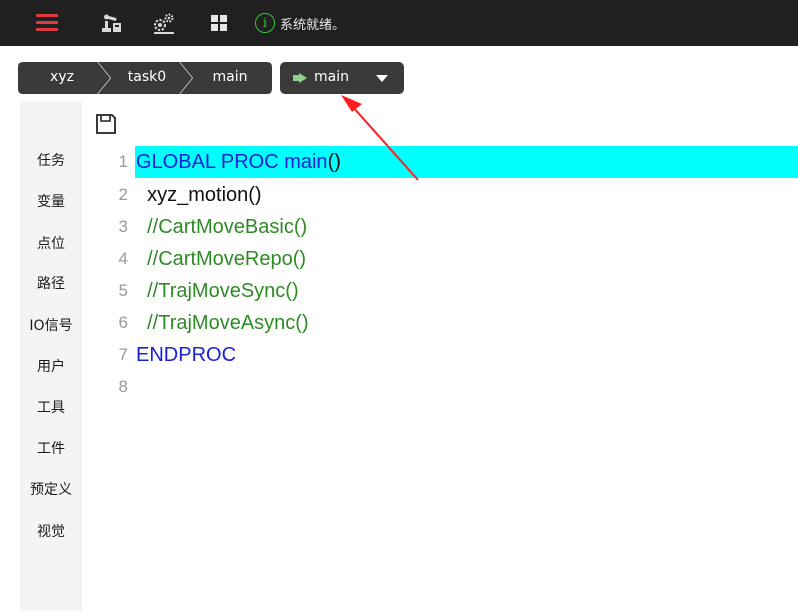  What do you see at coordinates (163, 23) in the screenshot?
I see `gears-icon` at bounding box center [163, 23].